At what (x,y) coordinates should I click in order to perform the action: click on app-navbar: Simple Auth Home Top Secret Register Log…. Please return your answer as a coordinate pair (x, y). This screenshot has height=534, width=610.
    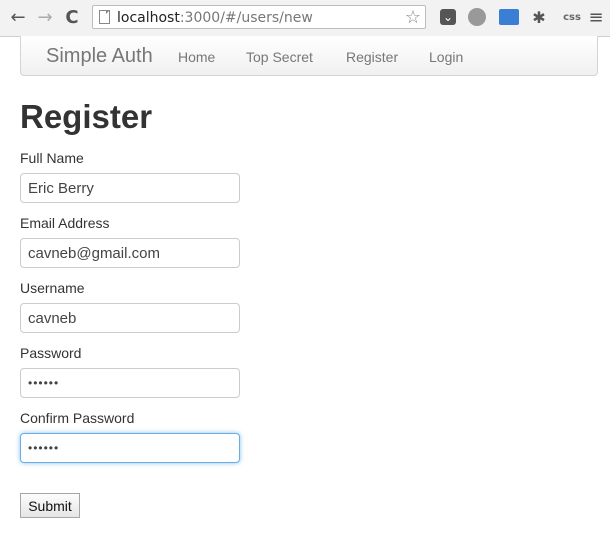
    Looking at the image, I should click on (309, 56).